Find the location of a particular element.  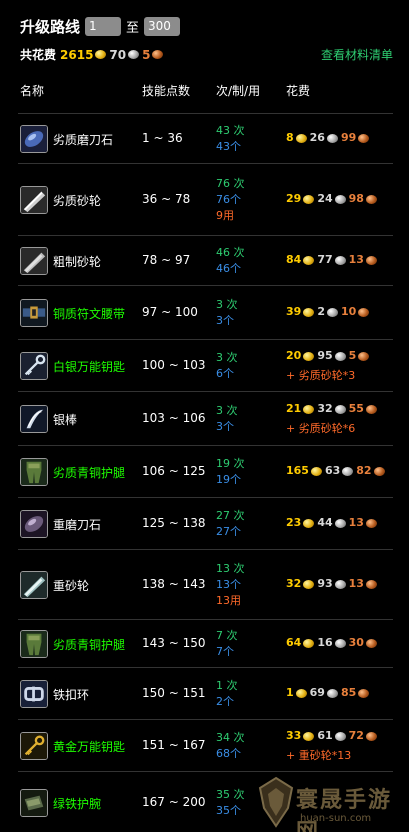

item-cost: 21 32 55 is located at coordinates (333, 408).